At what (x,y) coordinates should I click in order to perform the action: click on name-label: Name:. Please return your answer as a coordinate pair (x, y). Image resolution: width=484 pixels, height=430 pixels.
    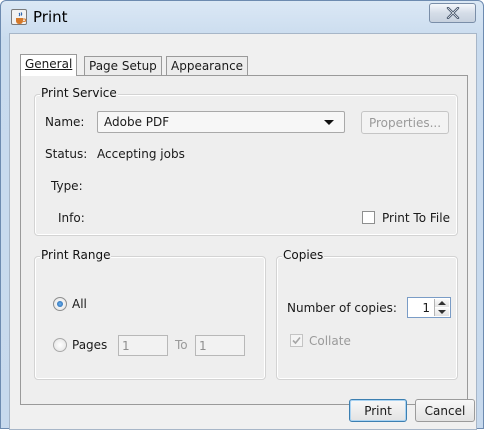
    Looking at the image, I should click on (65, 122).